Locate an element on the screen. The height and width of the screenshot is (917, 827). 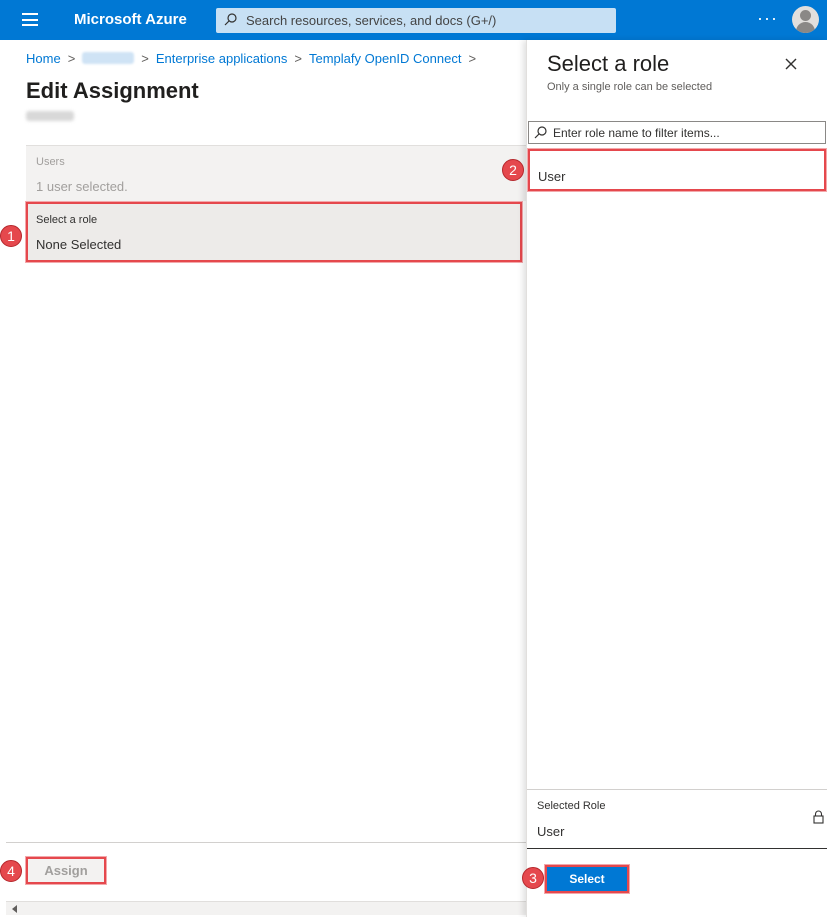
avatar is located at coordinates (805, 19).